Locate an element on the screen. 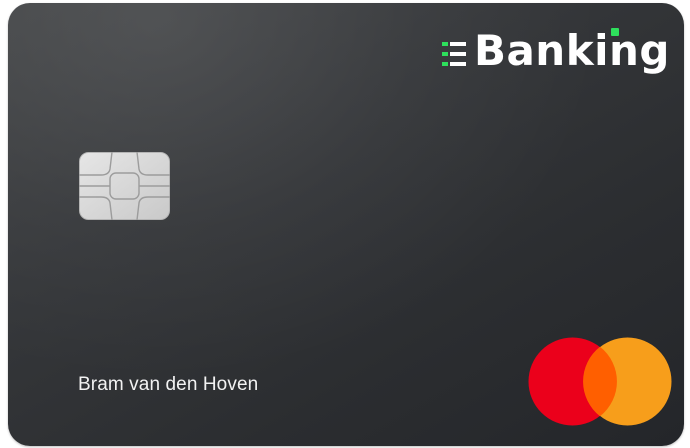 The image size is (690, 448). emv-chip-icon is located at coordinates (124, 186).